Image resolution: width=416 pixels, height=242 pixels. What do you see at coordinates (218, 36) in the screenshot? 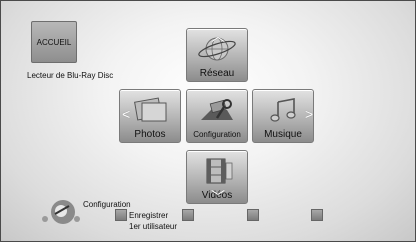
I see `chevron-up-icon: ︿` at bounding box center [218, 36].